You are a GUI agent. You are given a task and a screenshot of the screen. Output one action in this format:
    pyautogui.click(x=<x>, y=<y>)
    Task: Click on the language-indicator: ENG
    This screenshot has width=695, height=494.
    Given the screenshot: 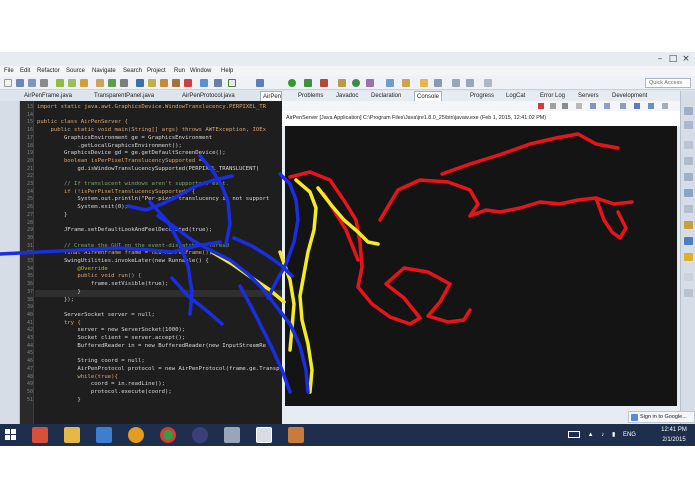 What is the action you would take?
    pyautogui.click(x=629, y=435)
    